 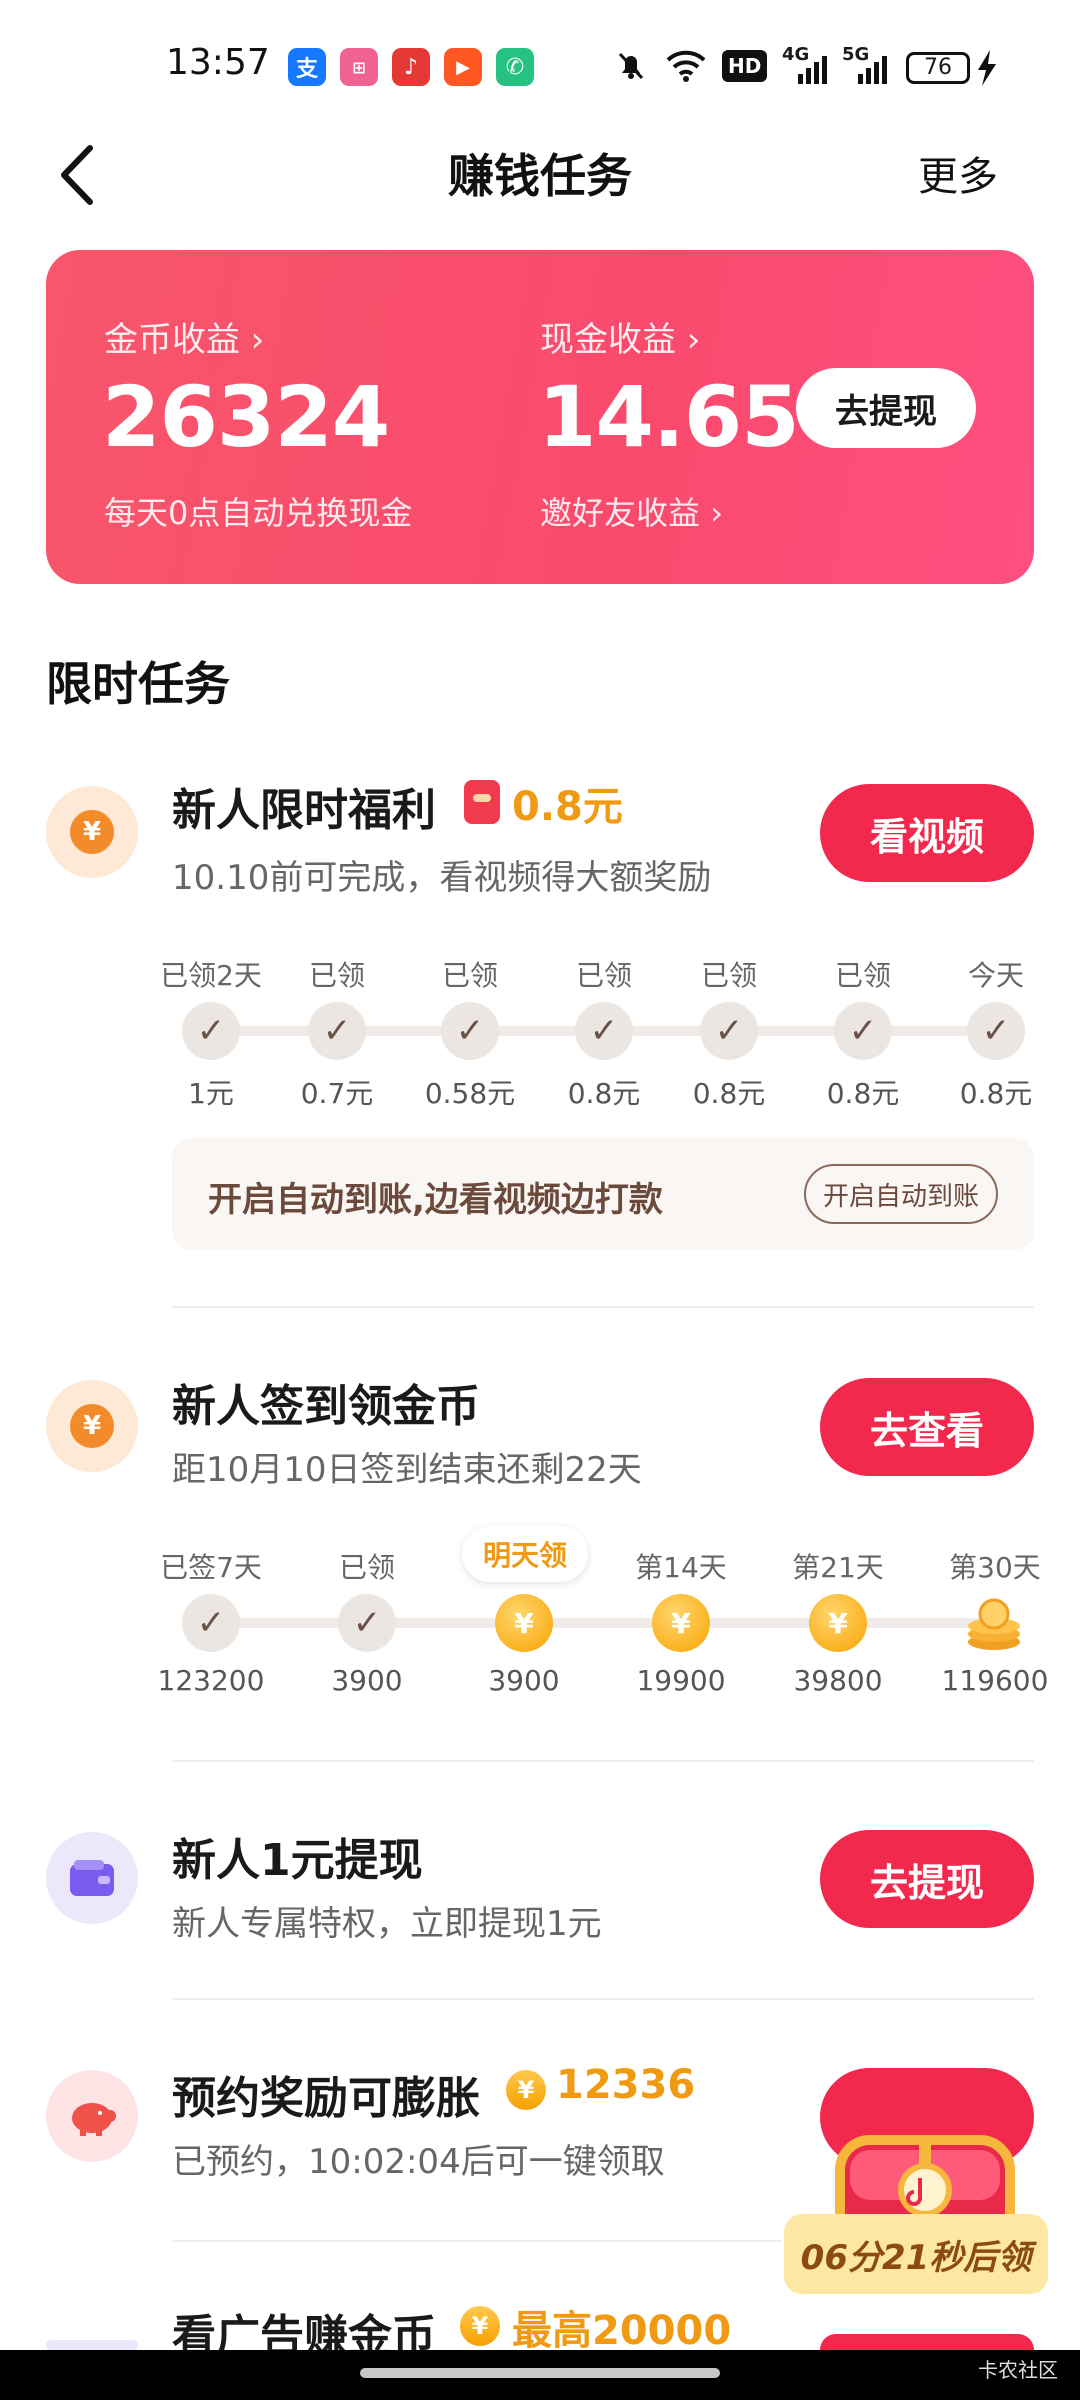 I want to click on step-label: 第14天, so click(x=681, y=1567).